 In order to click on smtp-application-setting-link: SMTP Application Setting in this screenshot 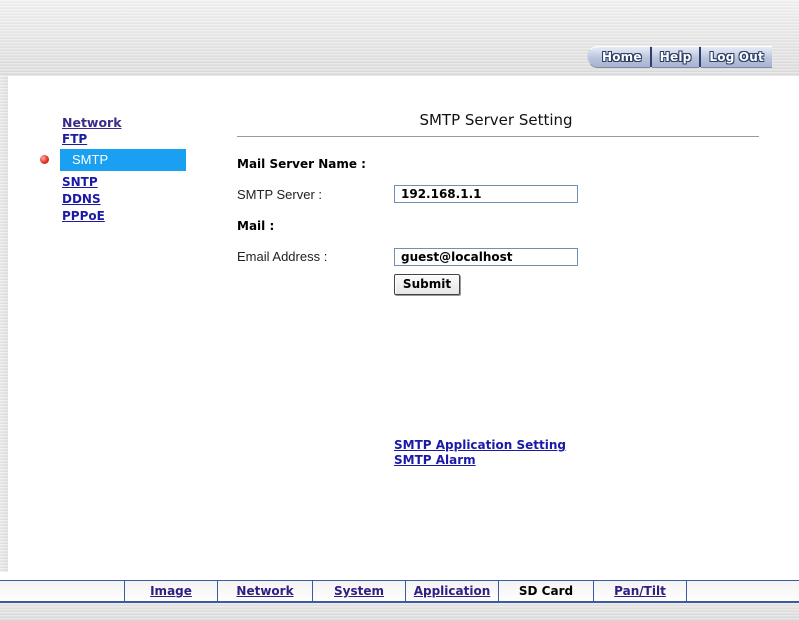, I will do `click(480, 445)`.